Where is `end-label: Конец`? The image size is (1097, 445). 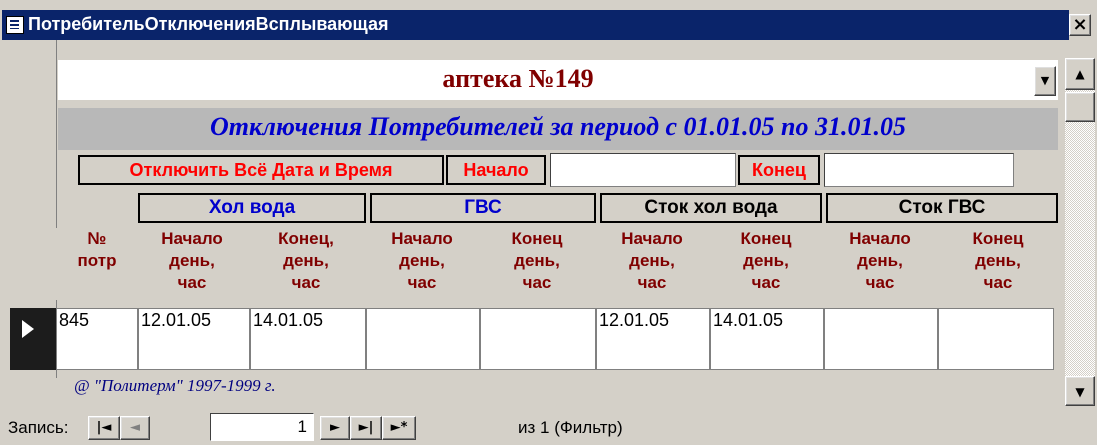 end-label: Конец is located at coordinates (779, 170).